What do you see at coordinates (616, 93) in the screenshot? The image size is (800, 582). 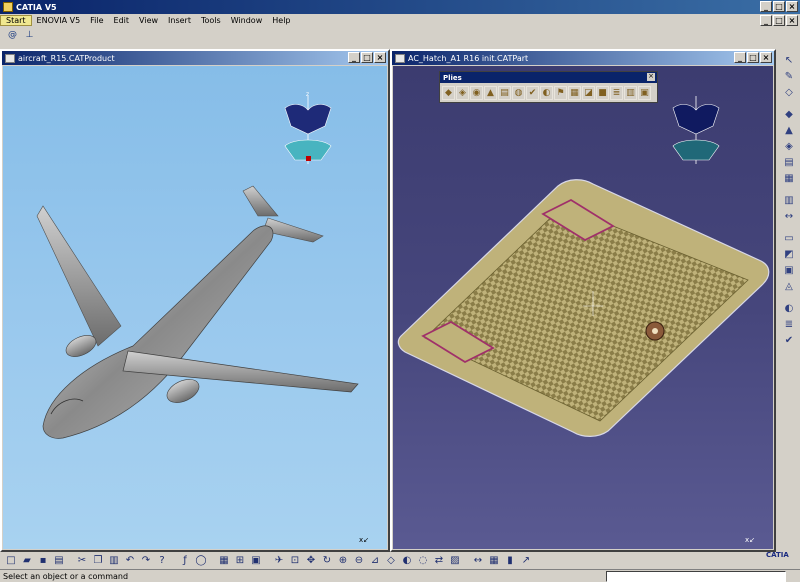 I see `ply-layer-icon: ≣` at bounding box center [616, 93].